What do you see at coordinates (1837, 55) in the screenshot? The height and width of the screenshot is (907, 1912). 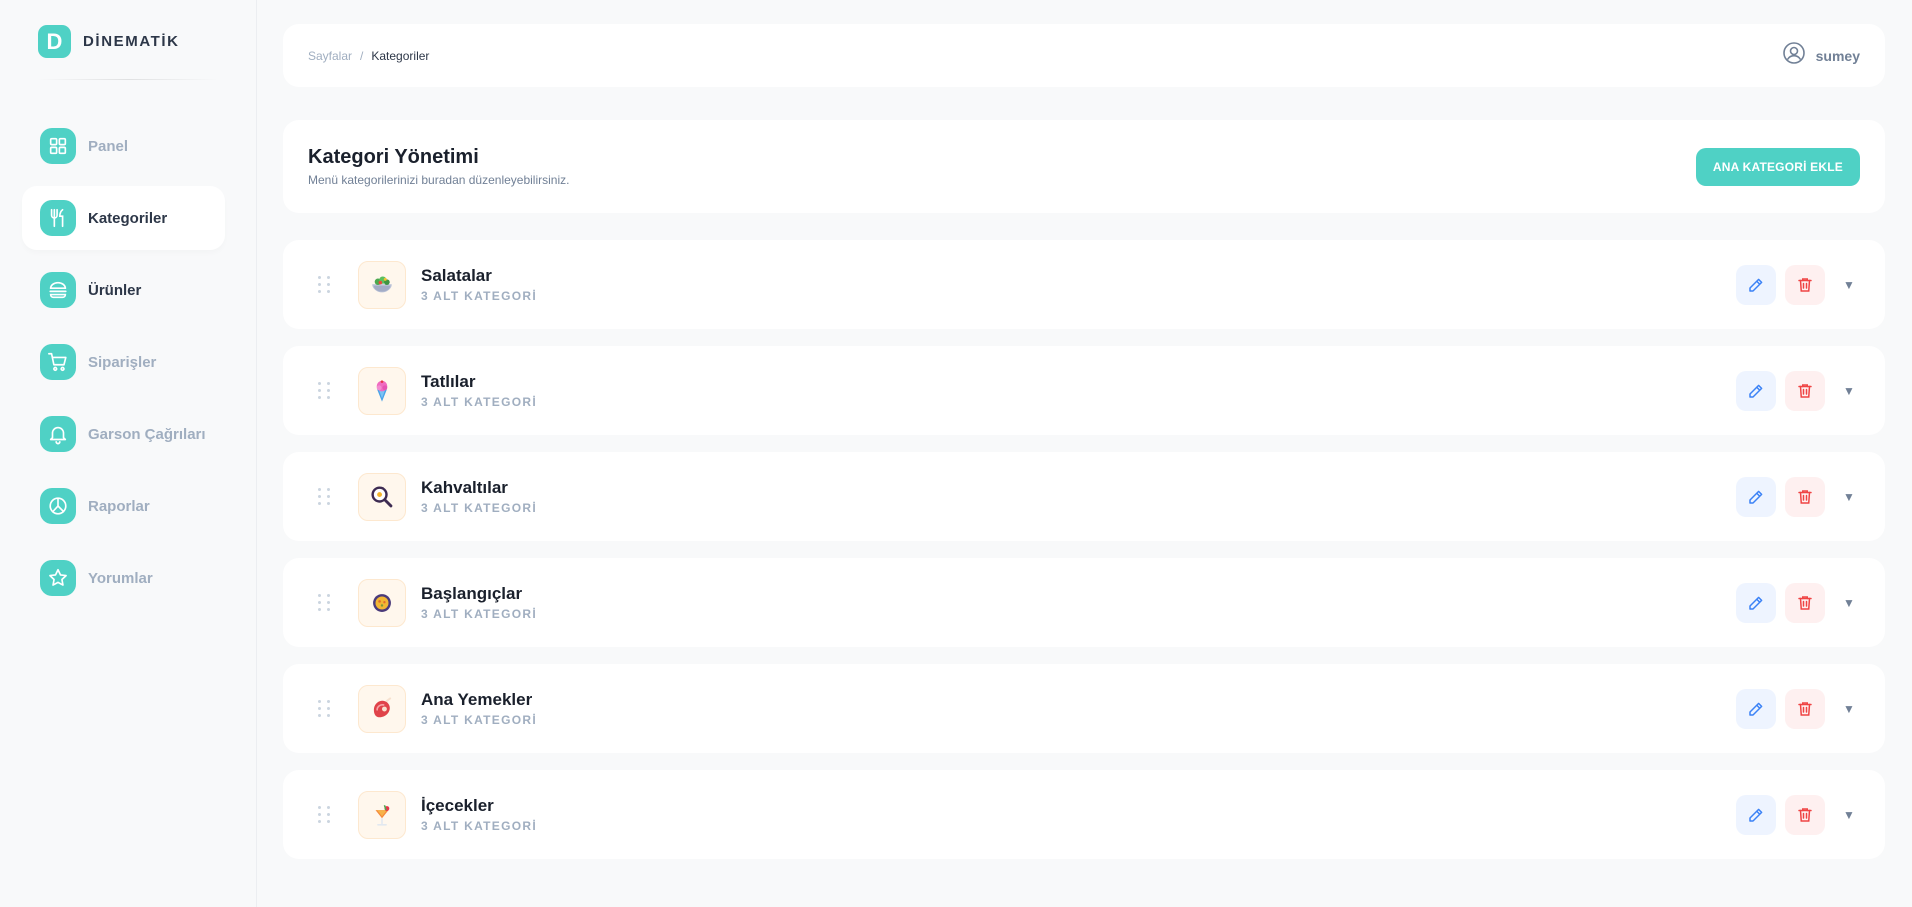 I see `user-name: sumey` at bounding box center [1837, 55].